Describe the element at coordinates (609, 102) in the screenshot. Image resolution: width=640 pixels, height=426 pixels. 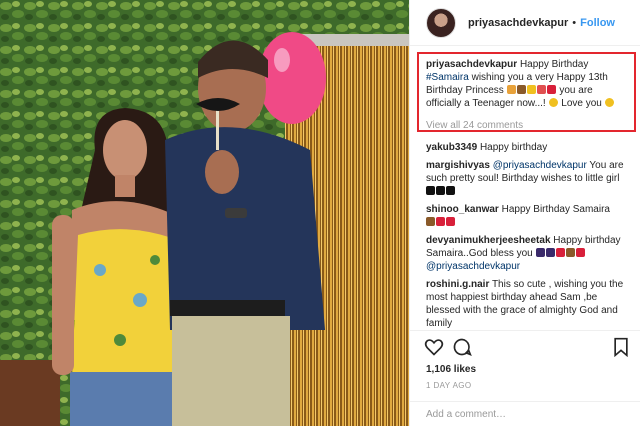
I see `smile-emoji-icon` at that location.